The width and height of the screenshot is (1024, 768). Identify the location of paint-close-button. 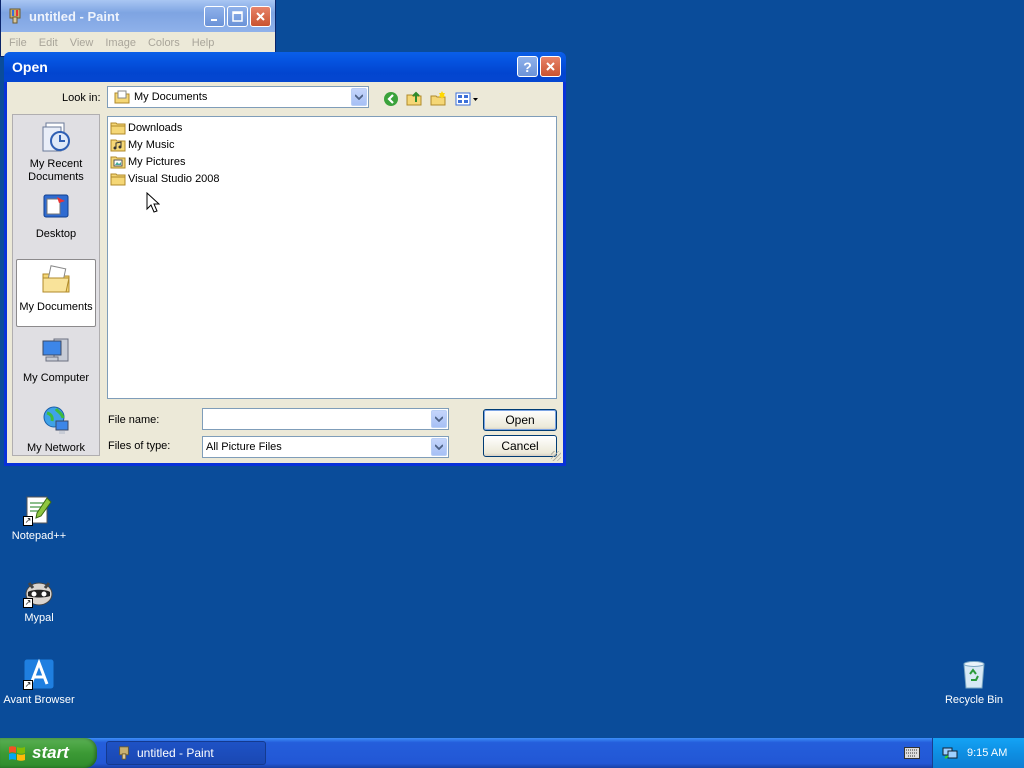
(260, 16).